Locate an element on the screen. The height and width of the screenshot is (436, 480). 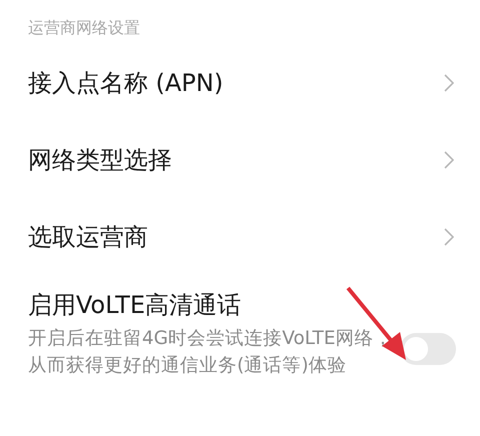
setting-description: 开启后在驻留4G时会尝试连接VoLTE网络，从而获得更好的通信业务(通话等)体验 is located at coordinates (211, 352).